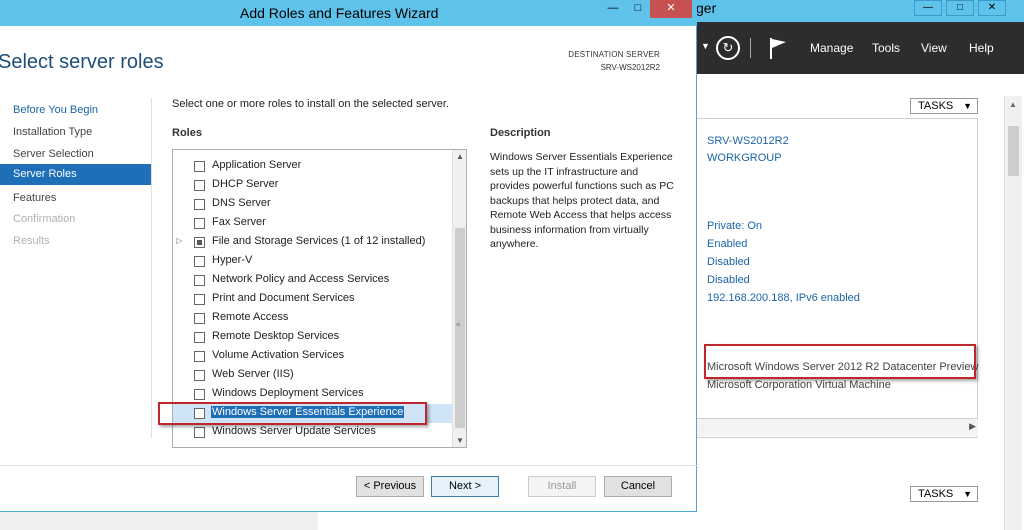  Describe the element at coordinates (960, 8) in the screenshot. I see `sm-maximize-button: □` at that location.